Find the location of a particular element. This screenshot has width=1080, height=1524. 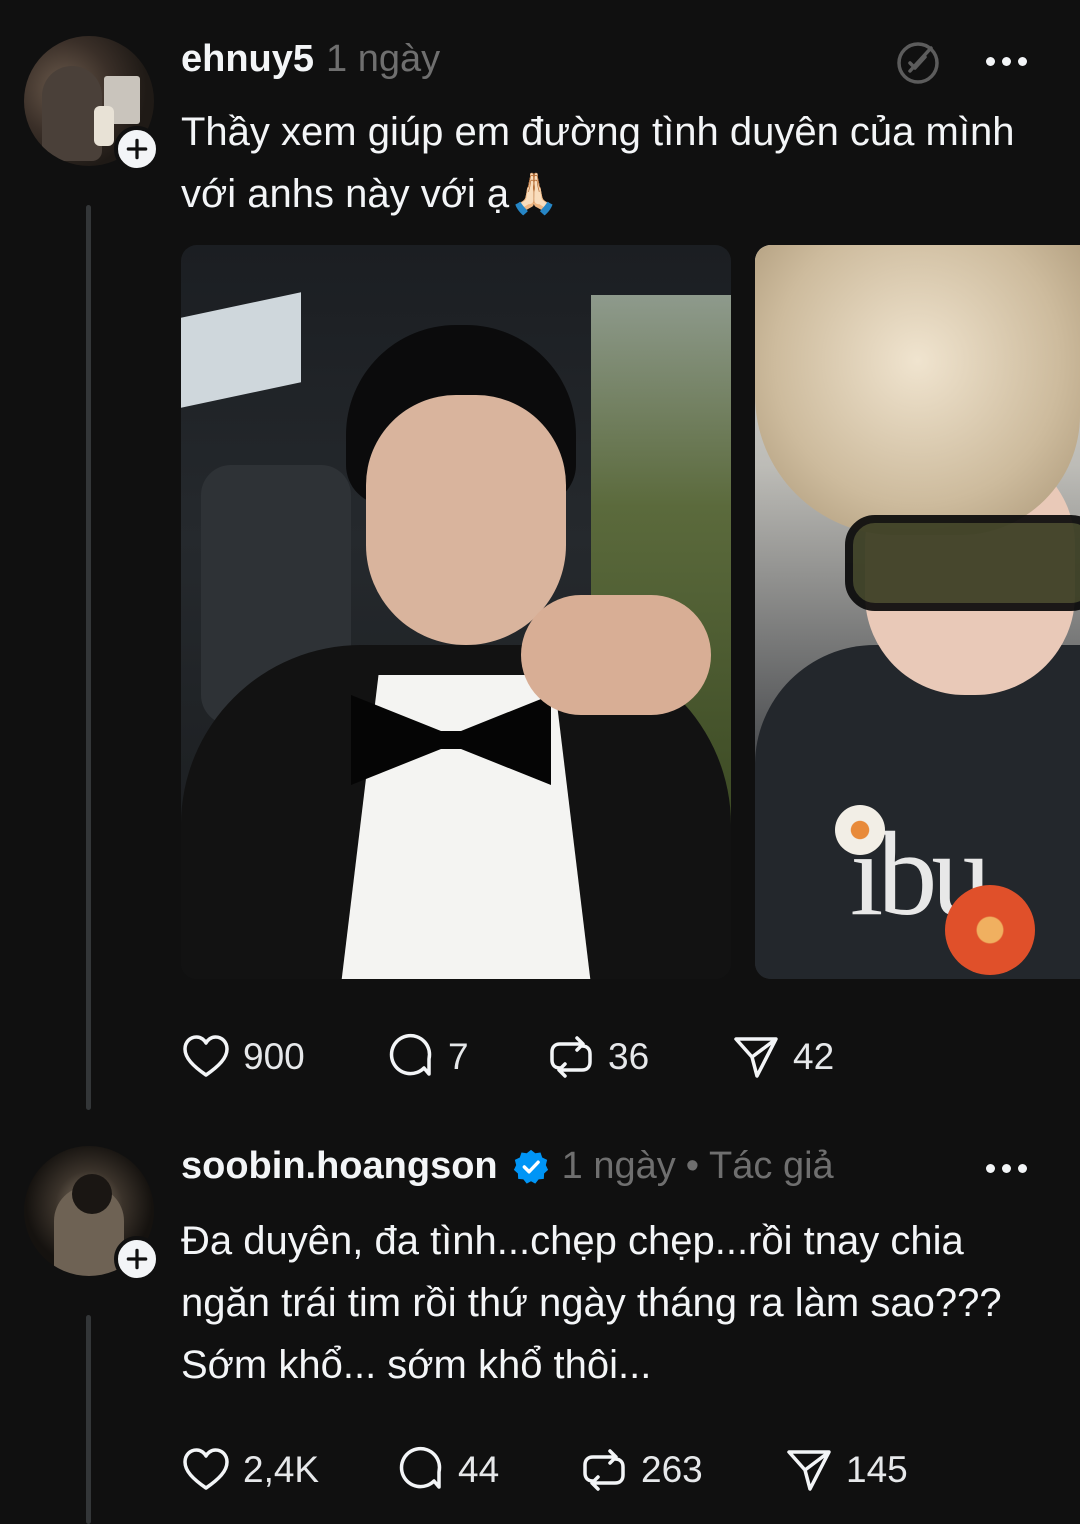

mute-icon is located at coordinates (918, 63).